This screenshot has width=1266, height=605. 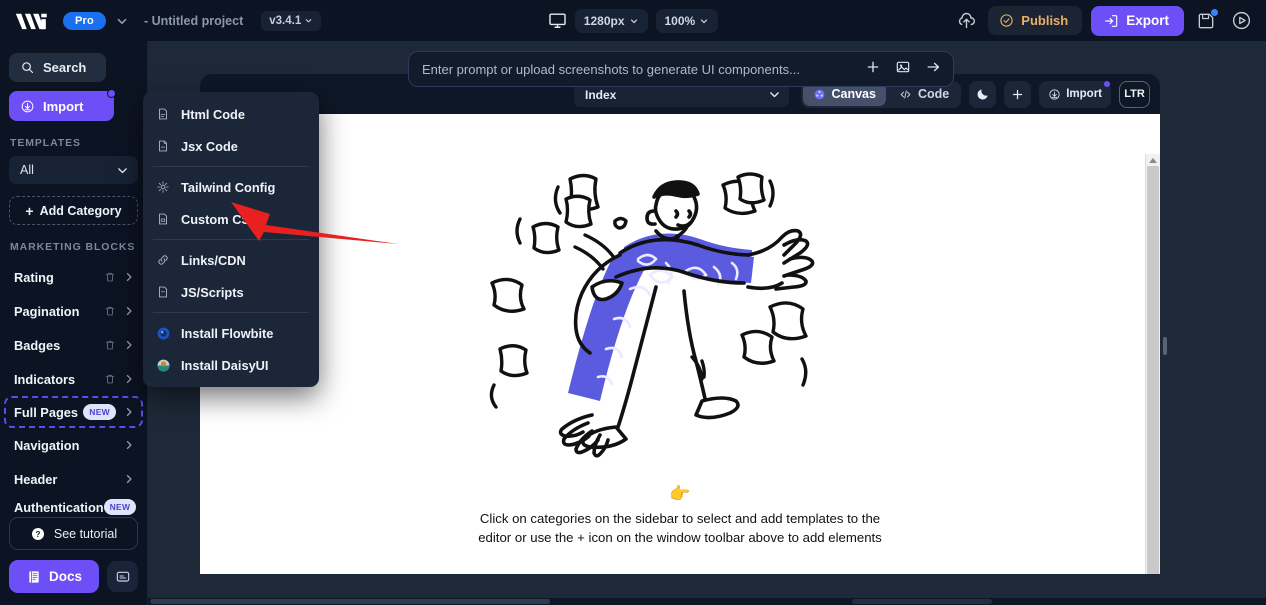 I want to click on import-button: Import, so click(x=62, y=105).